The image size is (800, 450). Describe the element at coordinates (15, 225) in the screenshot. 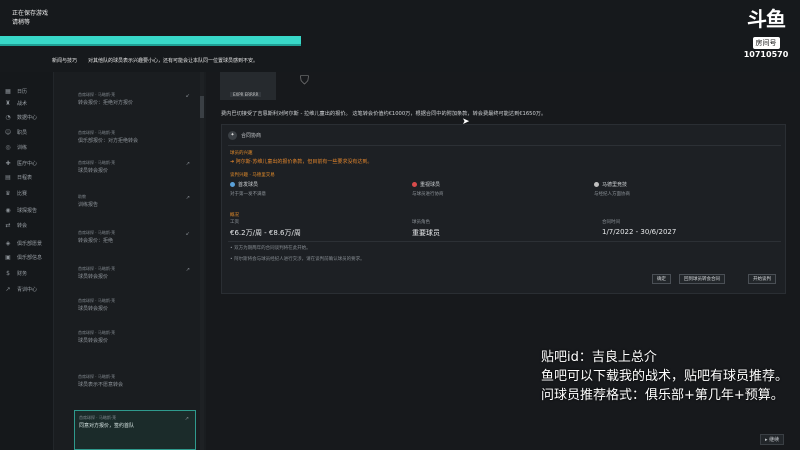

I see `nav-item: ⇄ 转会` at that location.